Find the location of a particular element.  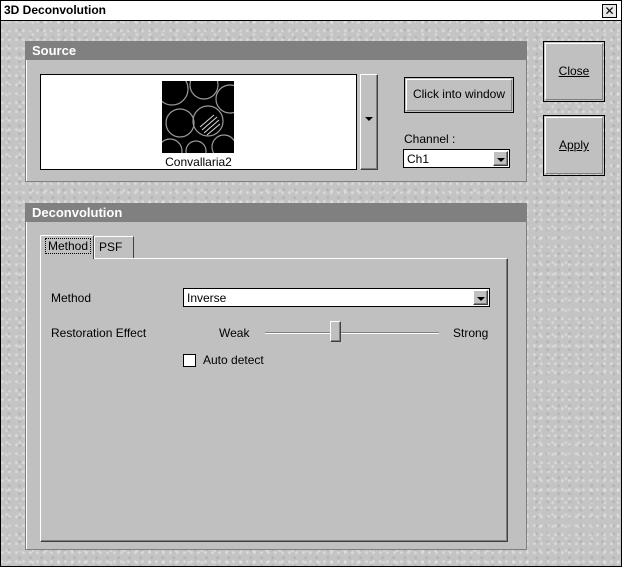

image-selector: Convallaria2 is located at coordinates (198, 120).